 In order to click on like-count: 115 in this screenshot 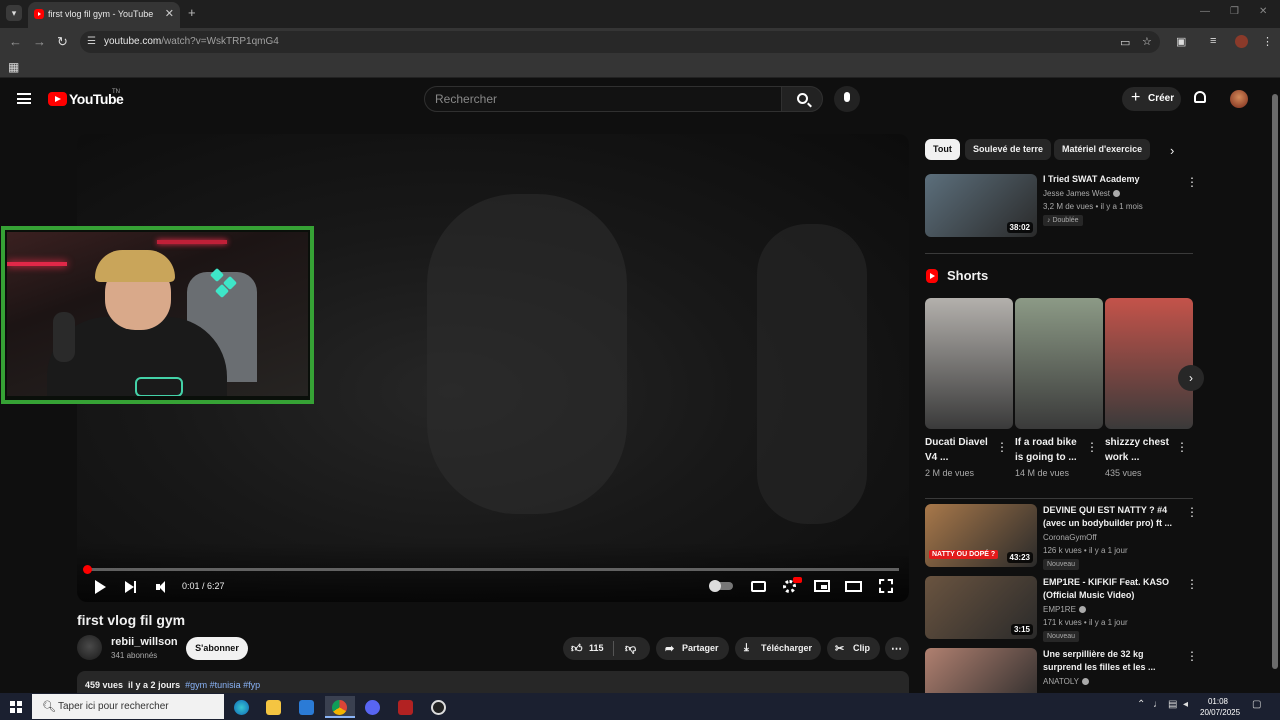, I will do `click(596, 648)`.